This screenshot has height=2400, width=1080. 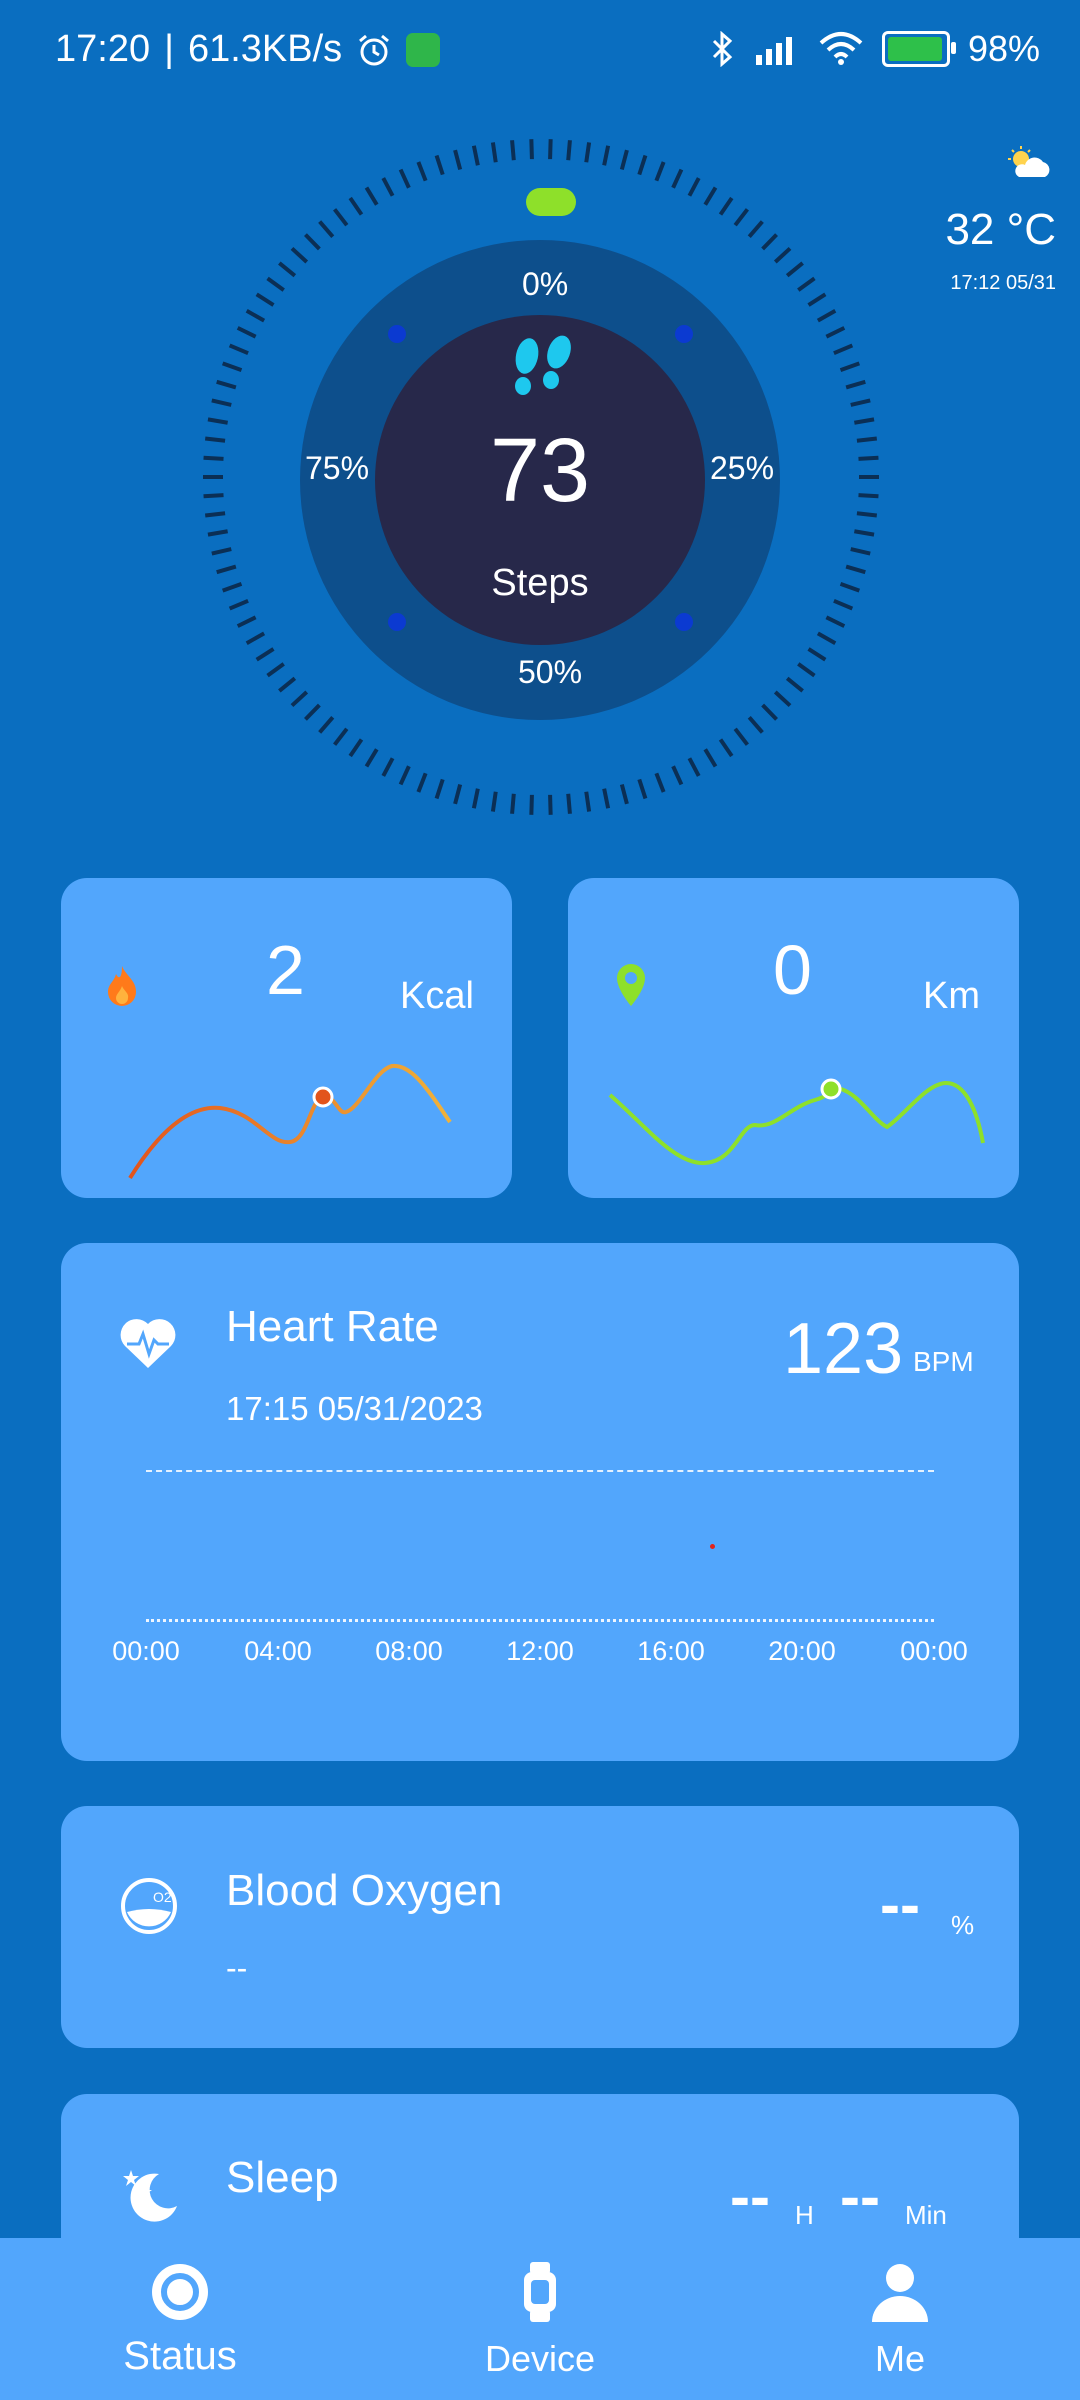 I want to click on sleep-title: Sleep, so click(x=282, y=2177).